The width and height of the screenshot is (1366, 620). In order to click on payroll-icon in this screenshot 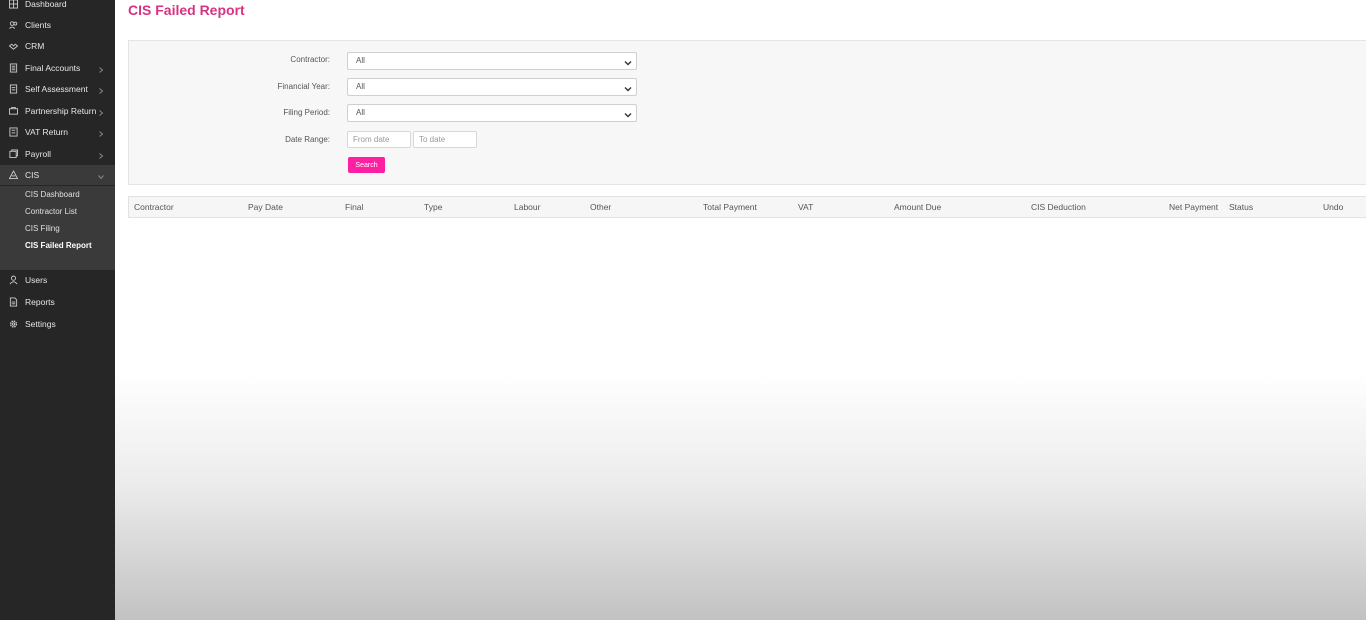, I will do `click(13, 154)`.